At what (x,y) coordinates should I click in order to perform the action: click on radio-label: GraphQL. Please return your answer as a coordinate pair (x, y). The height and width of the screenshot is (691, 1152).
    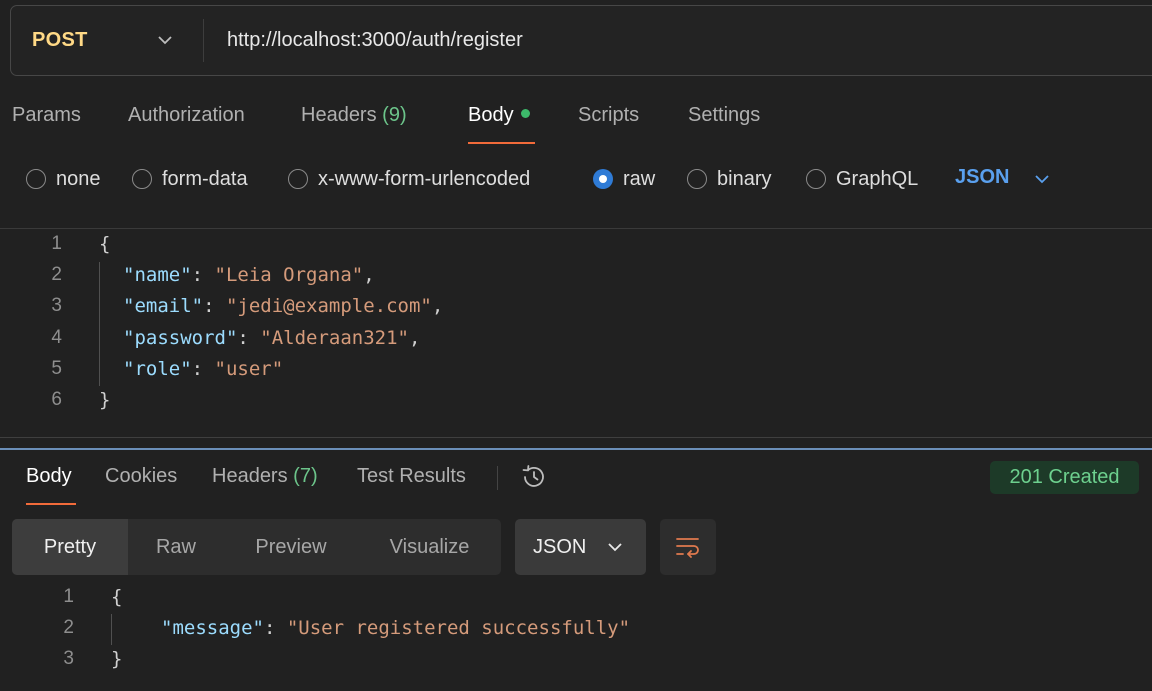
    Looking at the image, I should click on (877, 178).